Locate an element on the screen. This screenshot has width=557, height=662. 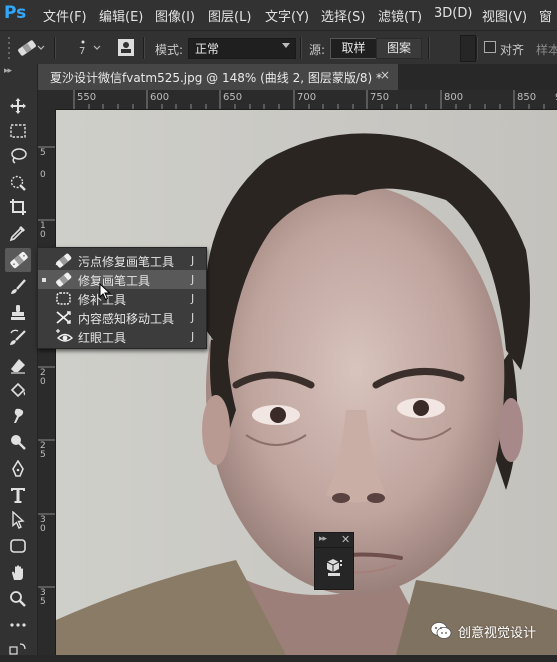
clone-stamp-tool is located at coordinates (18, 313).